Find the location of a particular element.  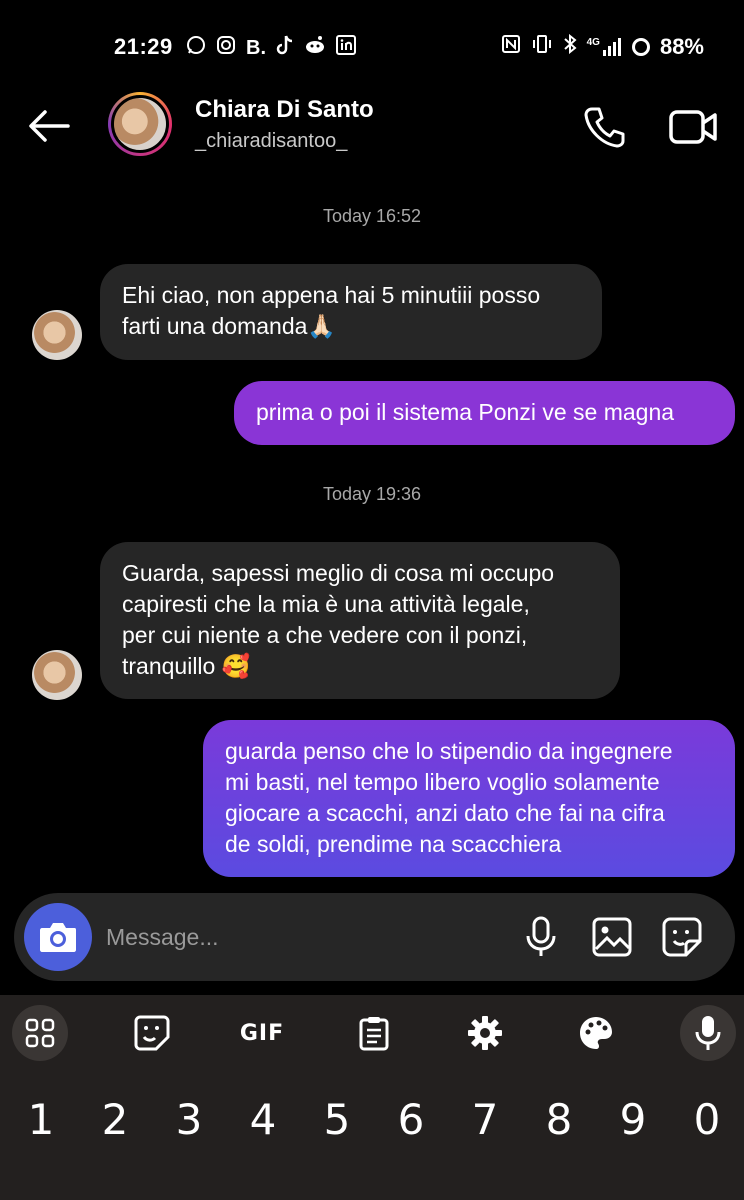

battery-icon is located at coordinates (640, 47).